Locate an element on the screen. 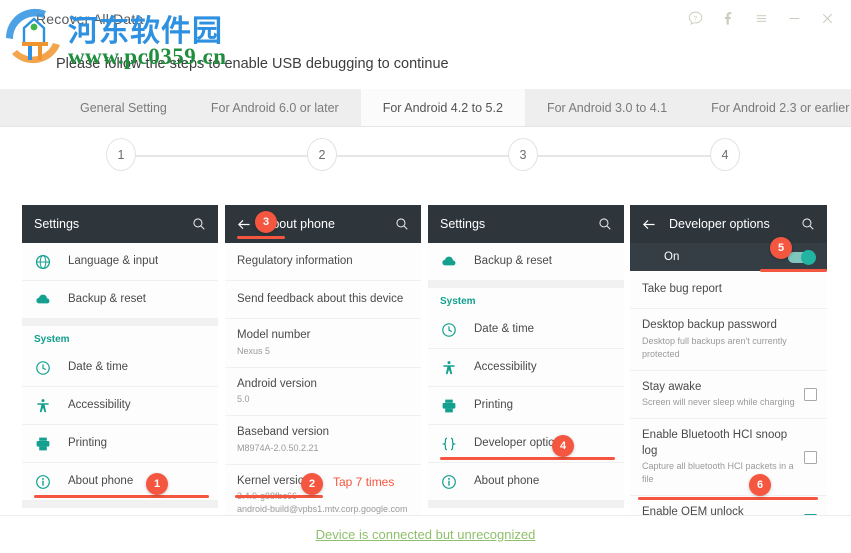 Image resolution: width=851 pixels, height=553 pixels. help-icon: ? is located at coordinates (695, 18).